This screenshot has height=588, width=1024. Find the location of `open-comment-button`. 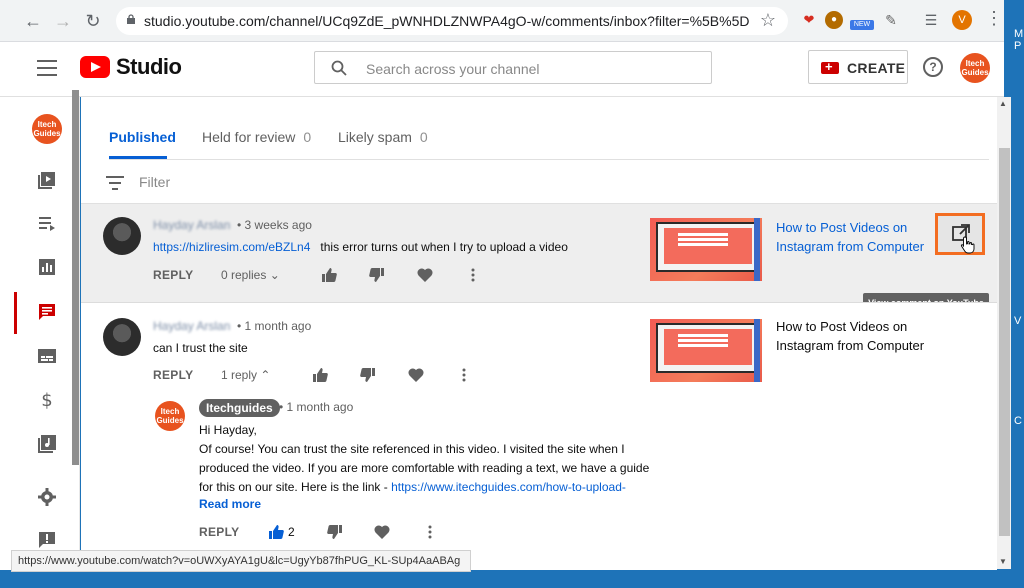

open-comment-button is located at coordinates (960, 234).